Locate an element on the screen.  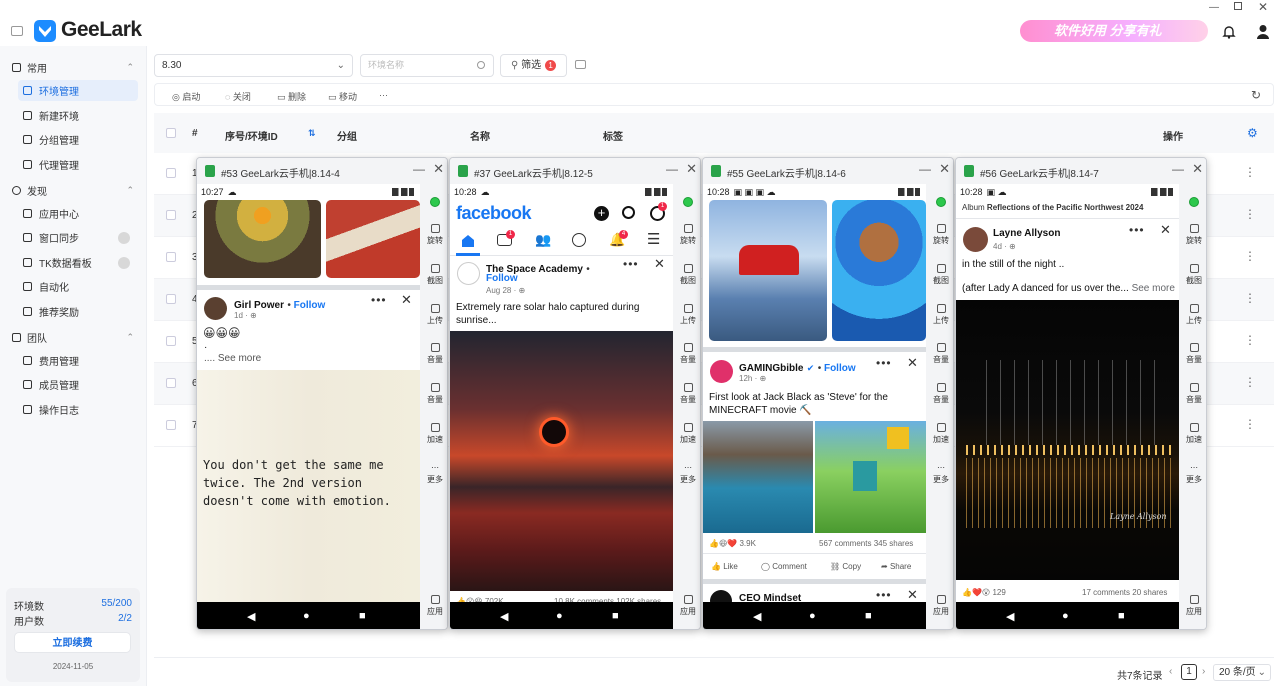
sidebar-item-members: 成员管理 is located at coordinates (78, 384).